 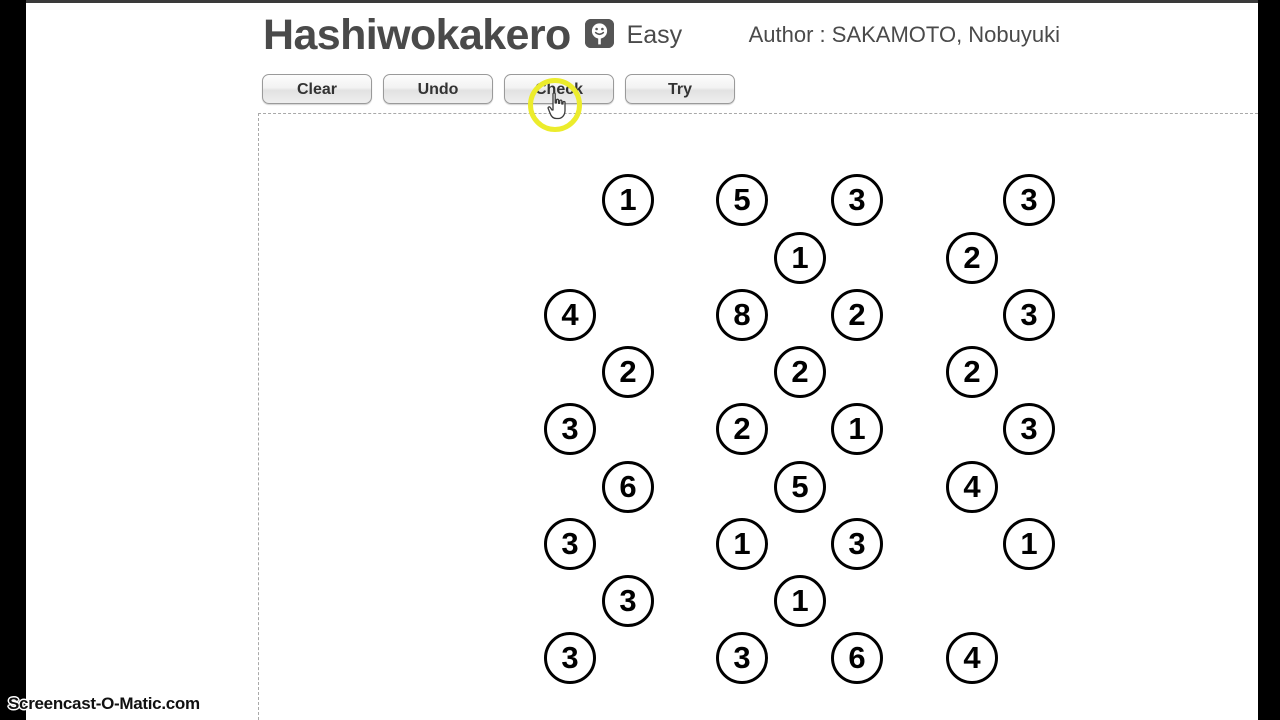 I want to click on top-divider, so click(x=642, y=1).